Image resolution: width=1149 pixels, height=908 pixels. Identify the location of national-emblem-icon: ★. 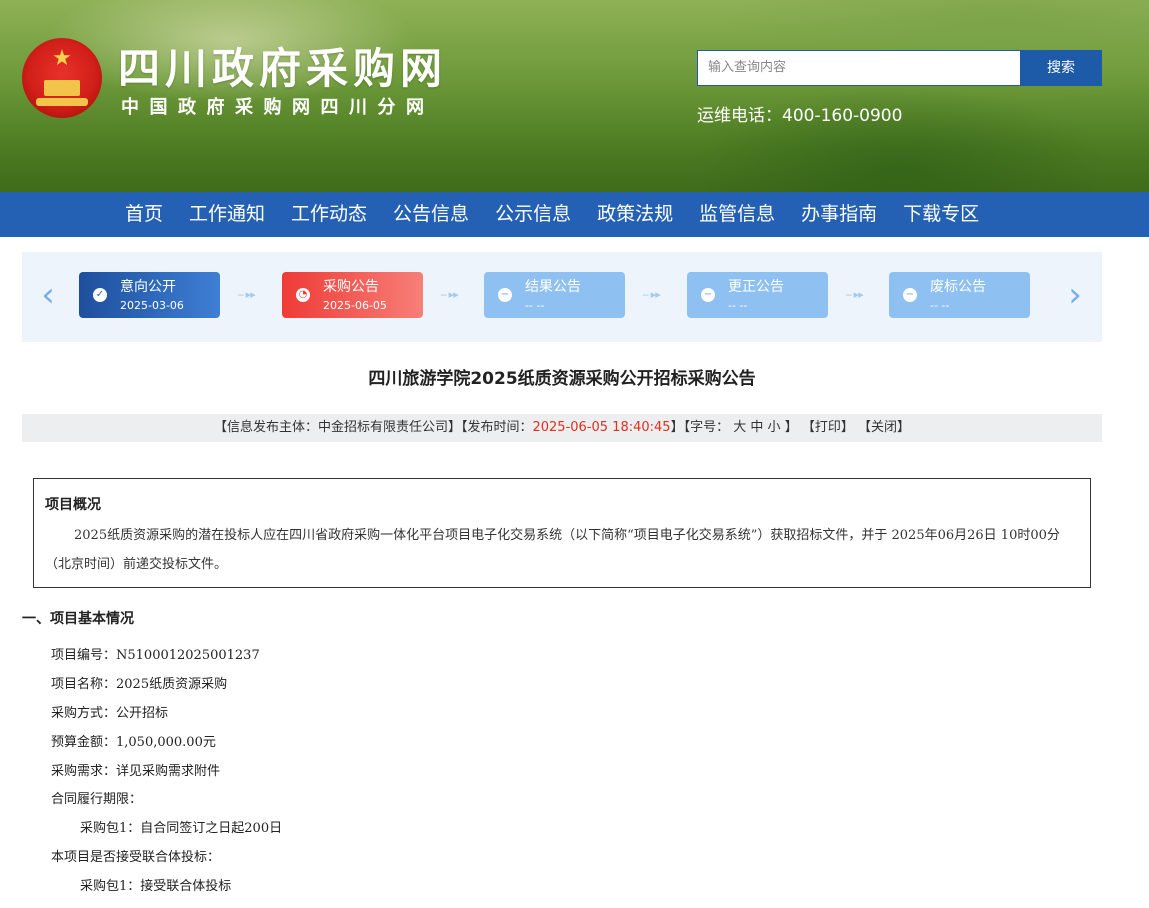
(62, 78).